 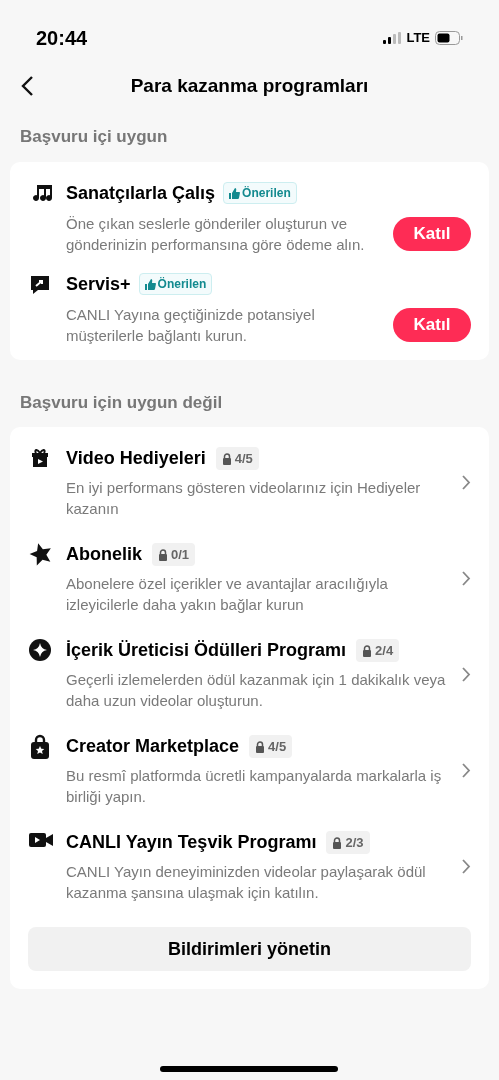 I want to click on program-title: Sanatçılarla Çalış, so click(x=141, y=193).